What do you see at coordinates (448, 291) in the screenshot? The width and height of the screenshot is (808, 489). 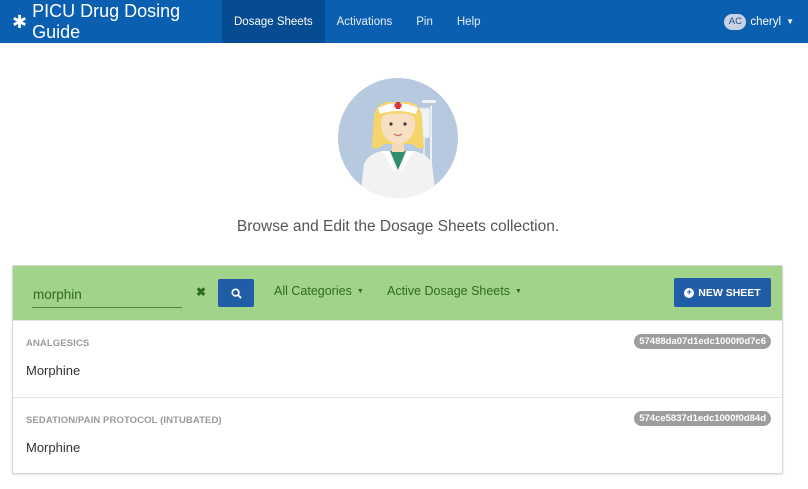 I see `status-dropdown-label: Active Dosage Sheets` at bounding box center [448, 291].